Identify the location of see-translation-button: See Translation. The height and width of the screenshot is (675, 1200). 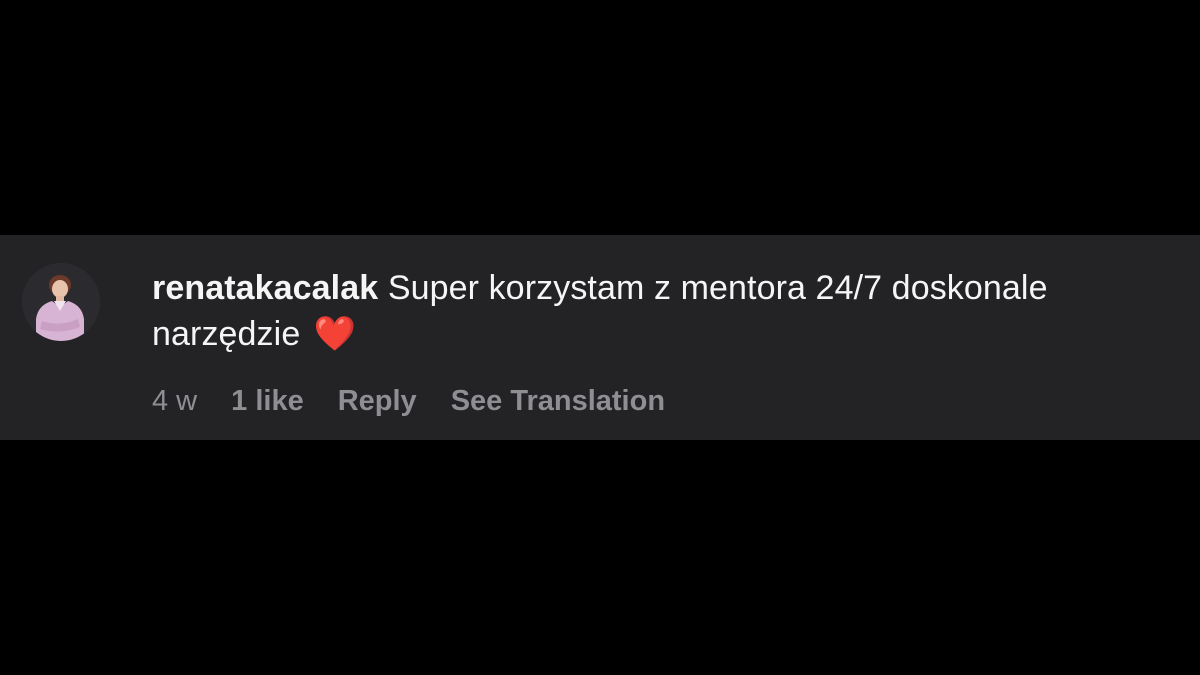
(558, 401).